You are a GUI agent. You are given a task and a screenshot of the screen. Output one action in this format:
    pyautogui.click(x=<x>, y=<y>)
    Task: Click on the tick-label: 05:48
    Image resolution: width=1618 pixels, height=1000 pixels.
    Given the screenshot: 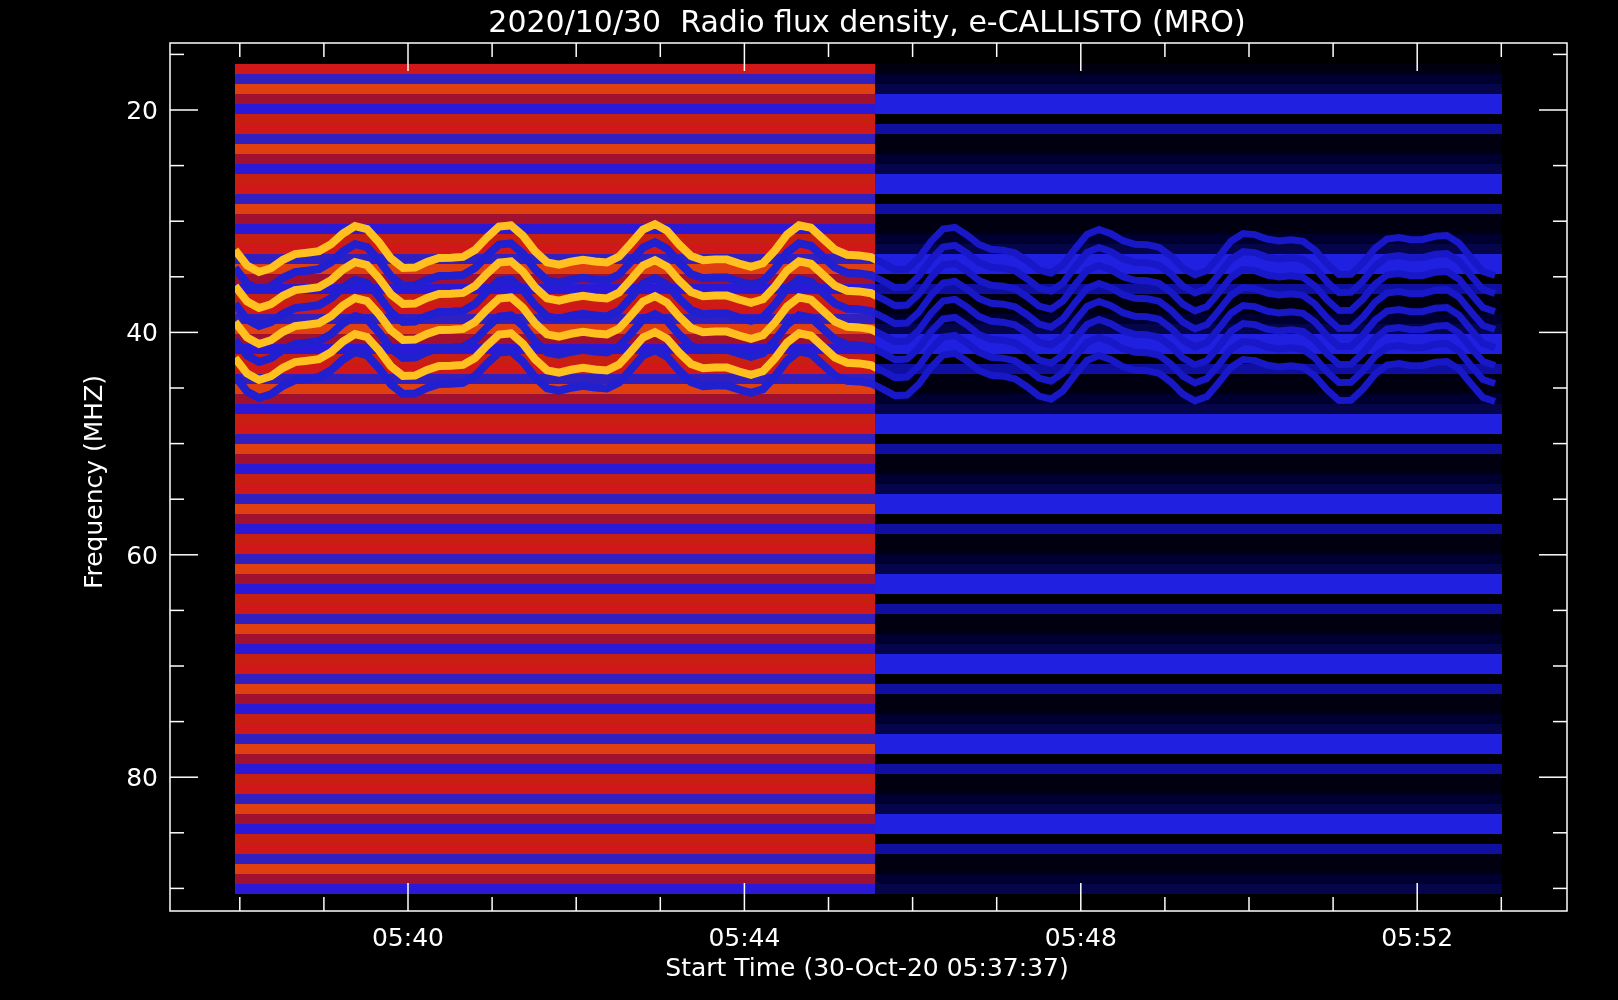 What is the action you would take?
    pyautogui.click(x=1080, y=937)
    